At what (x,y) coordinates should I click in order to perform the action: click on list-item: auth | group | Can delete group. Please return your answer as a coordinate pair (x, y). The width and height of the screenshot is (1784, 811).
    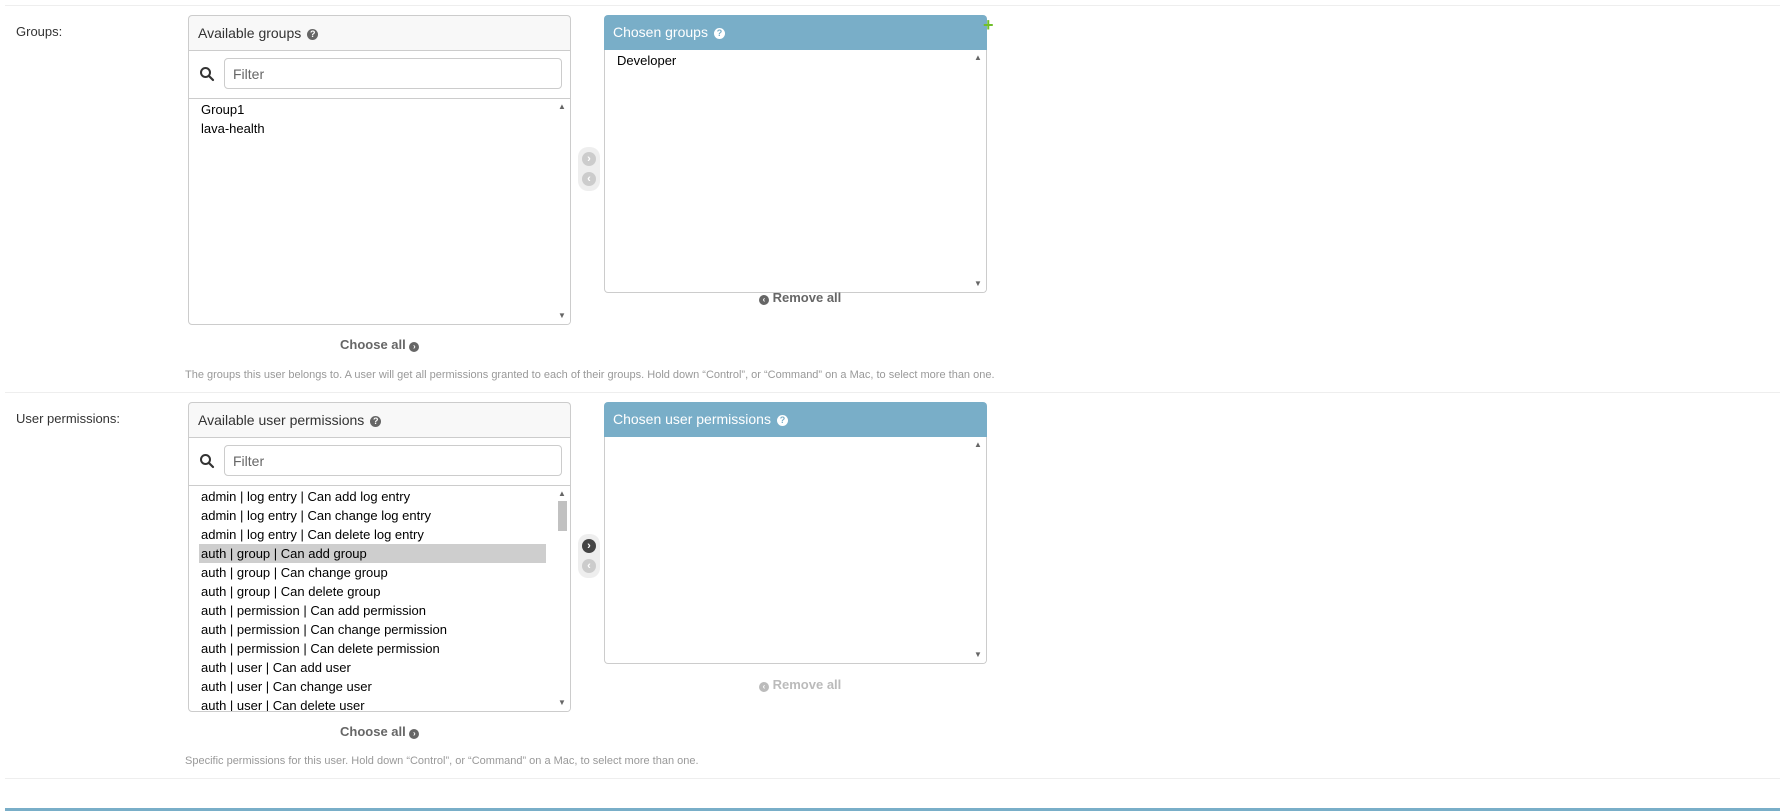
    Looking at the image, I should click on (372, 591).